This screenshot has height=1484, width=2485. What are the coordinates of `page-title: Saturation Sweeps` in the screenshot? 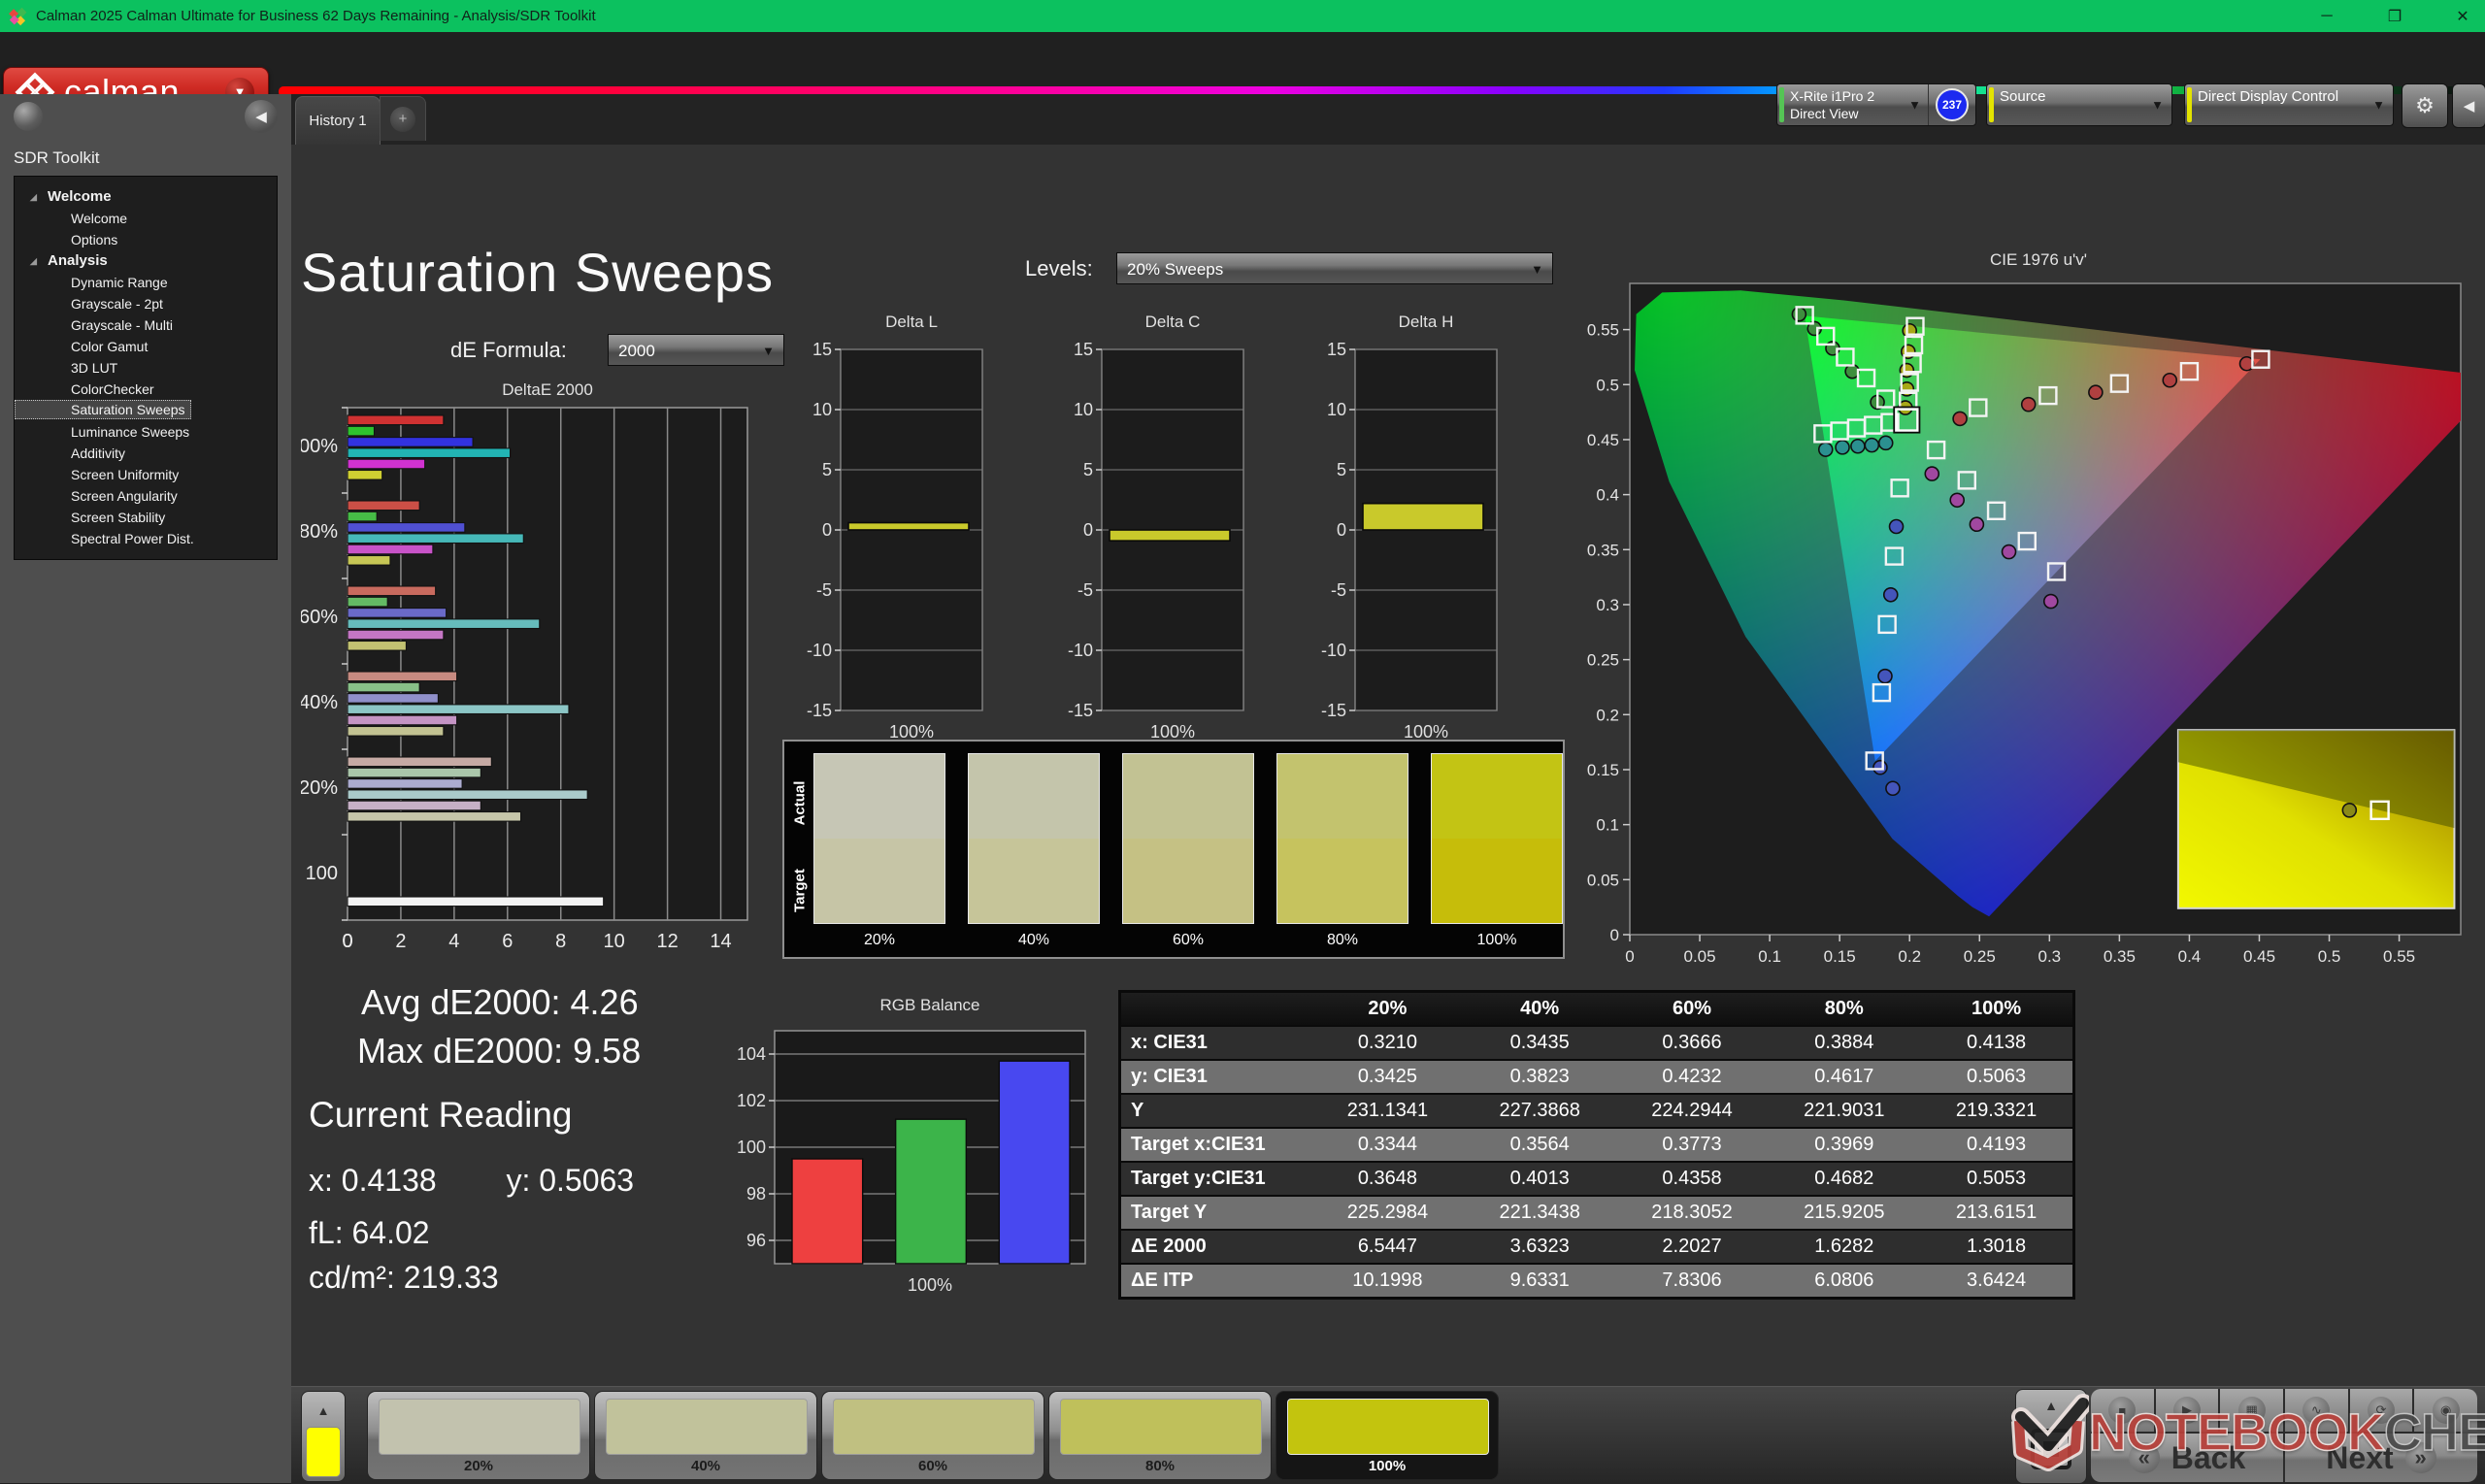 It's located at (538, 272).